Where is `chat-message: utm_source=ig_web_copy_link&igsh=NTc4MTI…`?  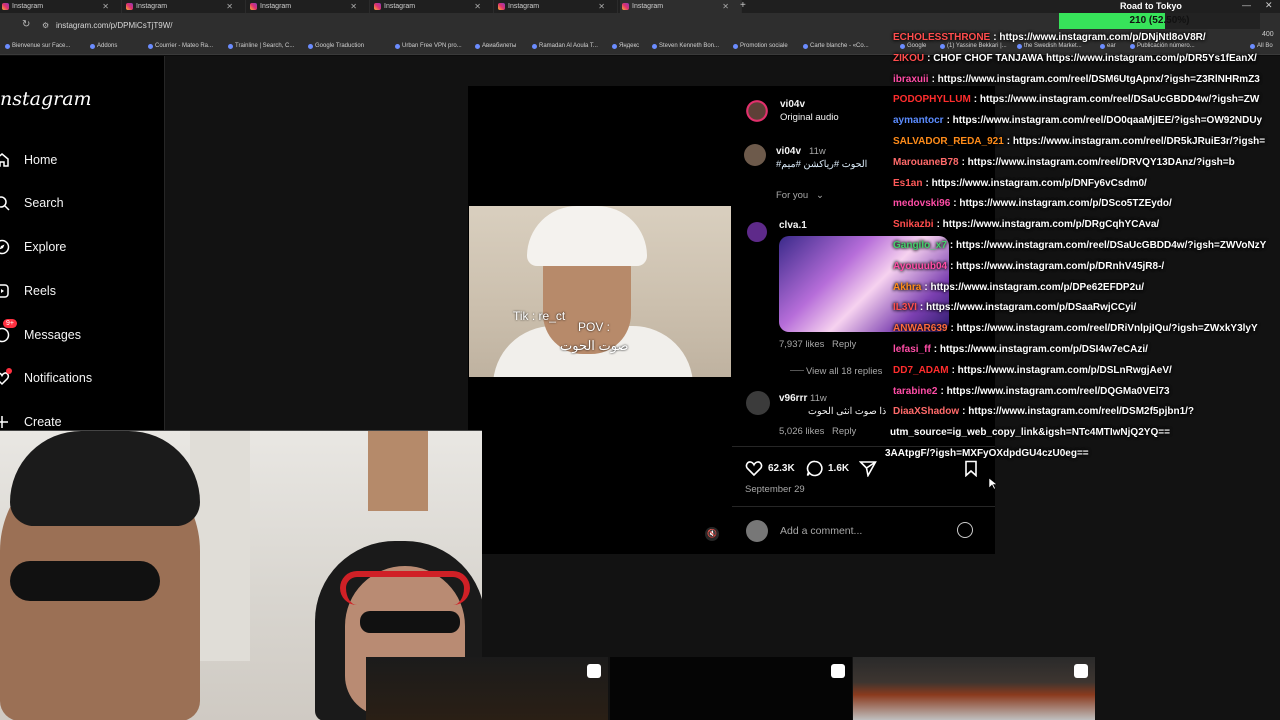 chat-message: utm_source=ig_web_copy_link&igsh=NTc4MTI… is located at coordinates (1030, 432).